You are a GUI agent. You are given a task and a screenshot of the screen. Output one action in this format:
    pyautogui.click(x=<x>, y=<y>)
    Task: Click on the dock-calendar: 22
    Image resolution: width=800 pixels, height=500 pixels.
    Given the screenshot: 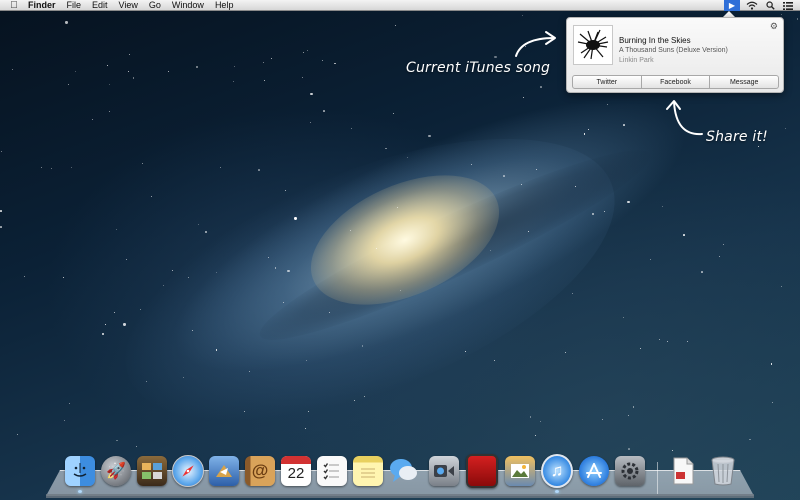 What is the action you would take?
    pyautogui.click(x=296, y=471)
    